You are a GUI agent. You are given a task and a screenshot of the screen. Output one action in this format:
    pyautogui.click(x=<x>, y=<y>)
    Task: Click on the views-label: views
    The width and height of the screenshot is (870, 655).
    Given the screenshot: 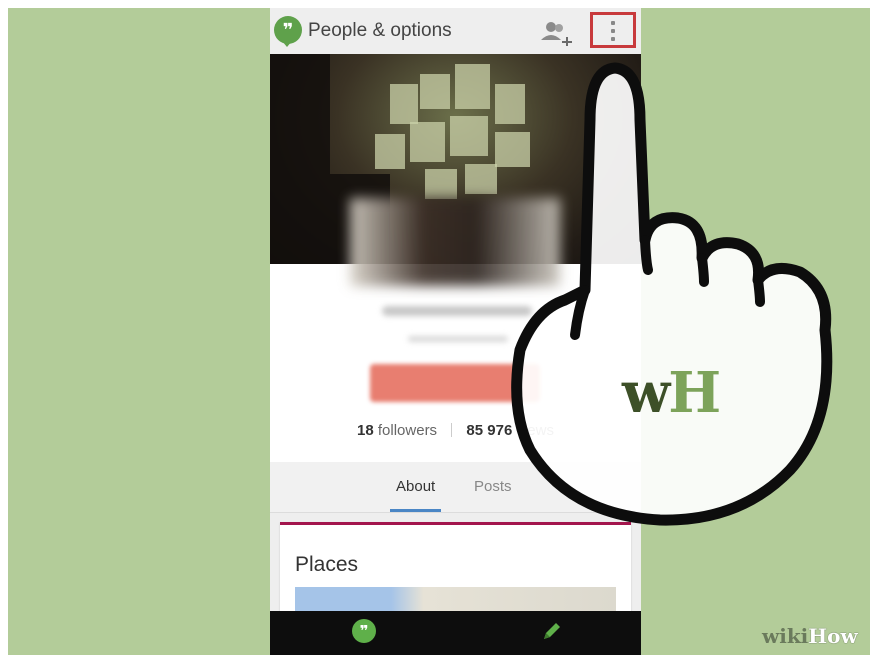 What is the action you would take?
    pyautogui.click(x=535, y=430)
    